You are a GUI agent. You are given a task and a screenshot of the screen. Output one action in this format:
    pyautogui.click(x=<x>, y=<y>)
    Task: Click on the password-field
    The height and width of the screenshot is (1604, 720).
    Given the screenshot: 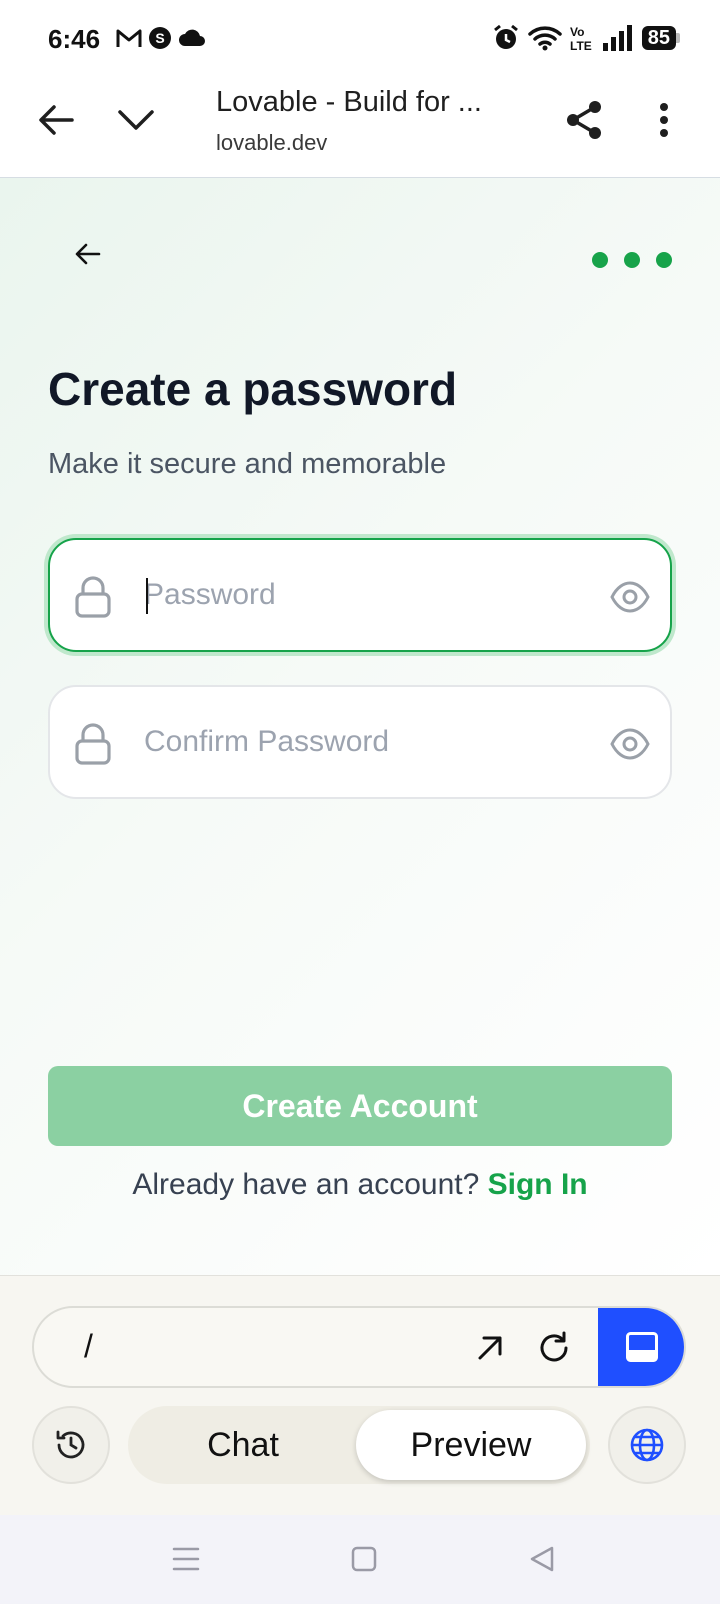 What is the action you would take?
    pyautogui.click(x=360, y=595)
    